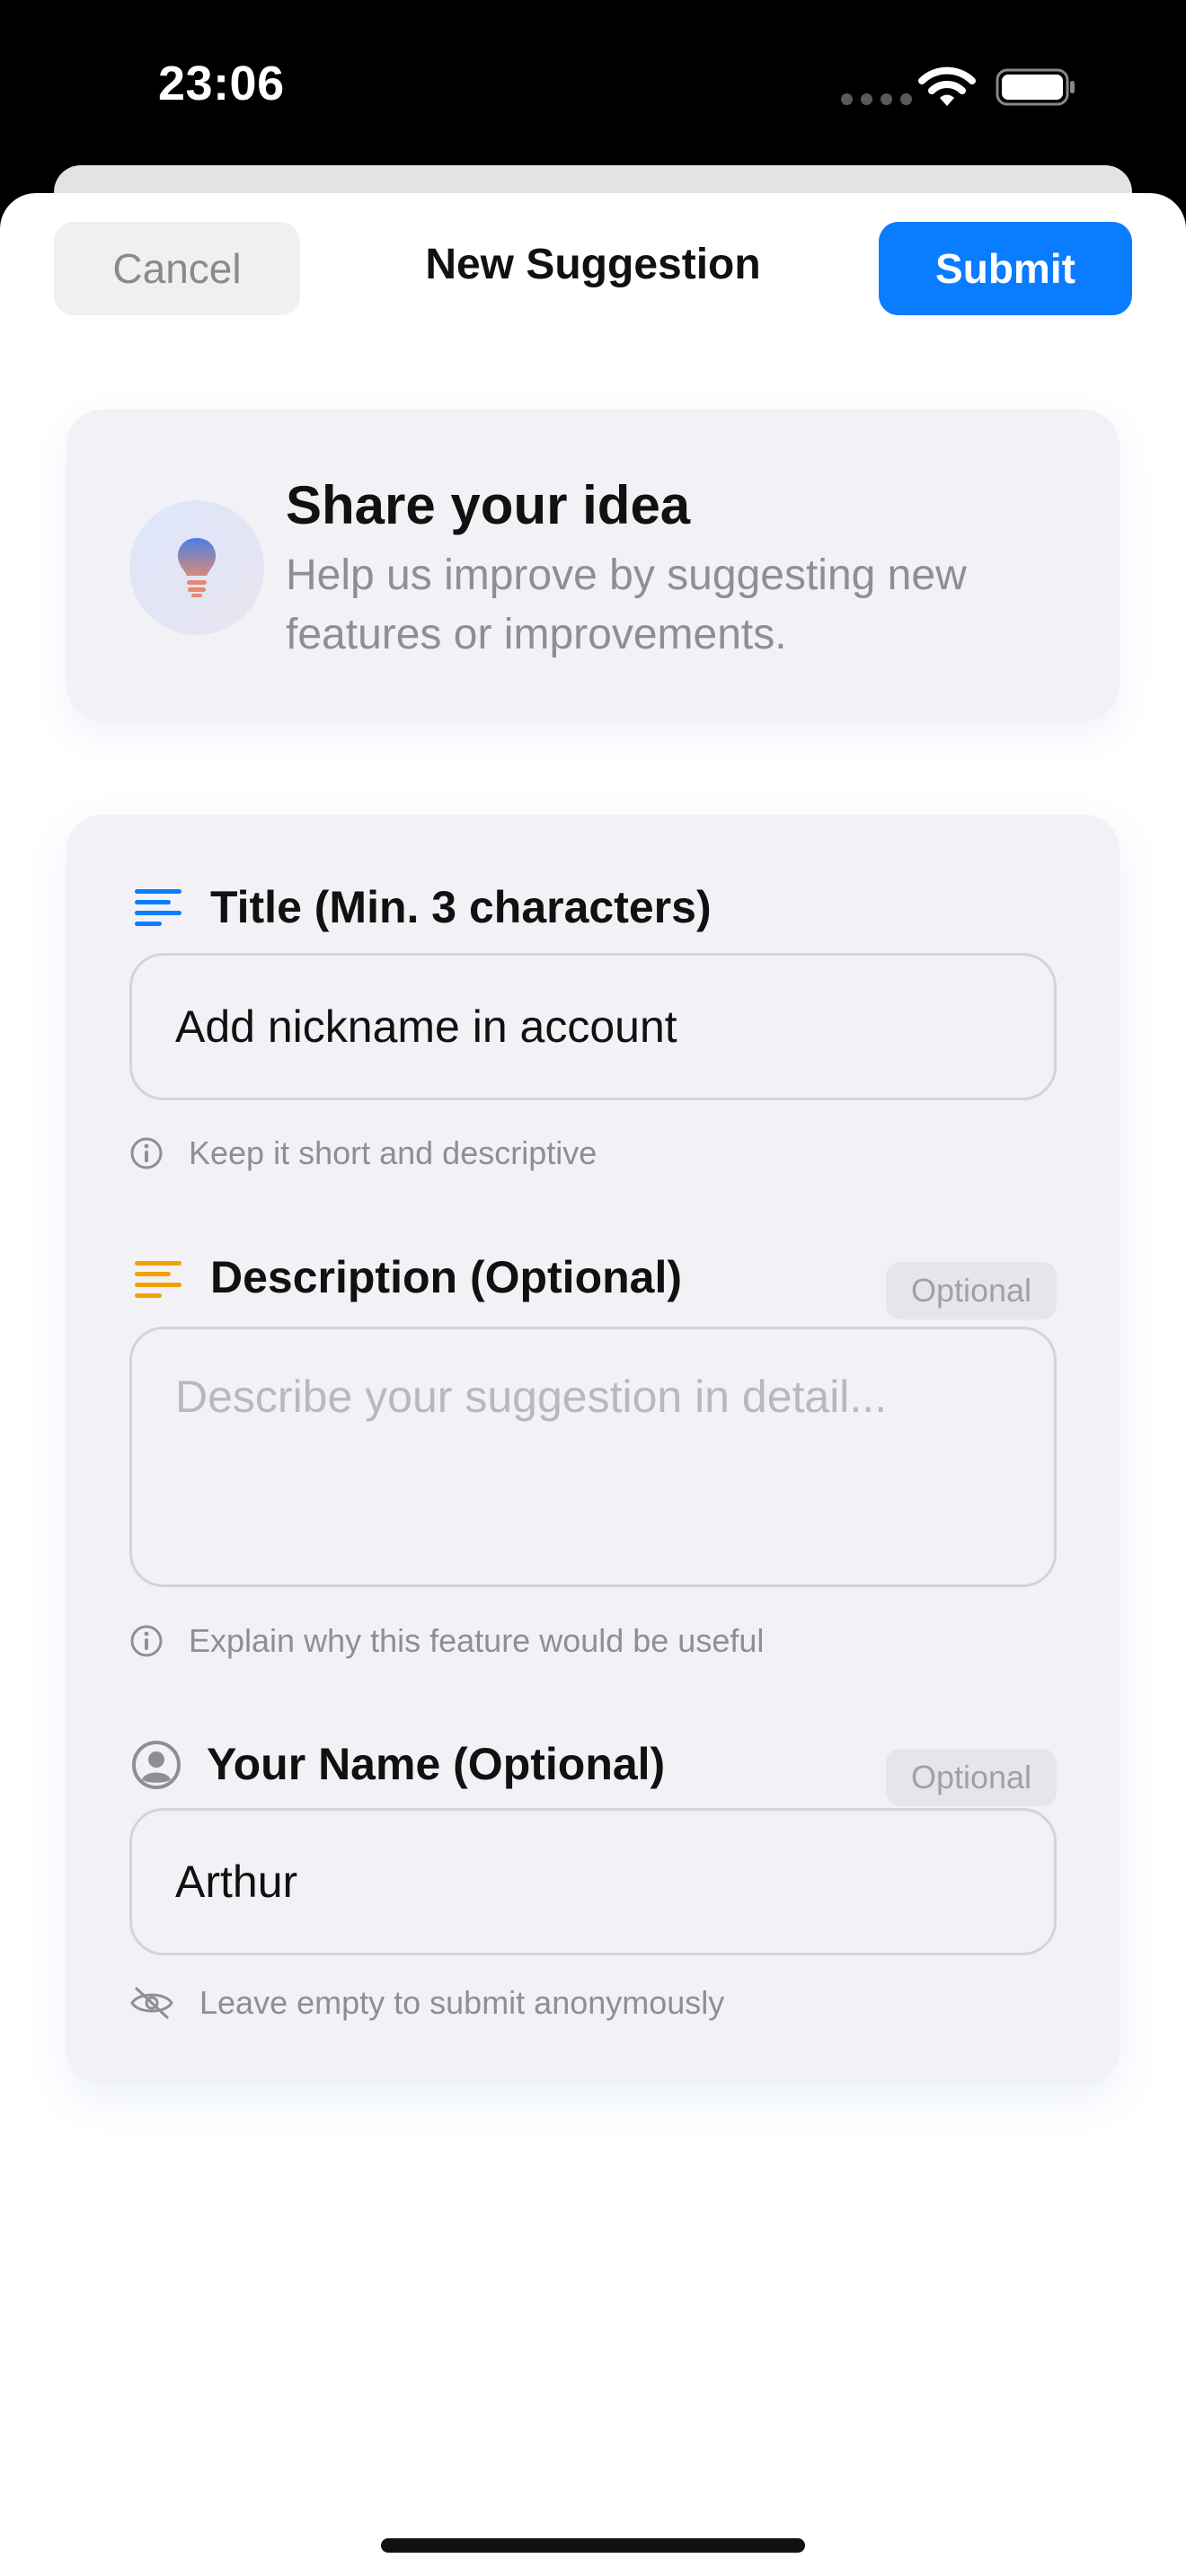  Describe the element at coordinates (393, 1152) in the screenshot. I see `title-hint-text: Keep it short and descriptive` at that location.